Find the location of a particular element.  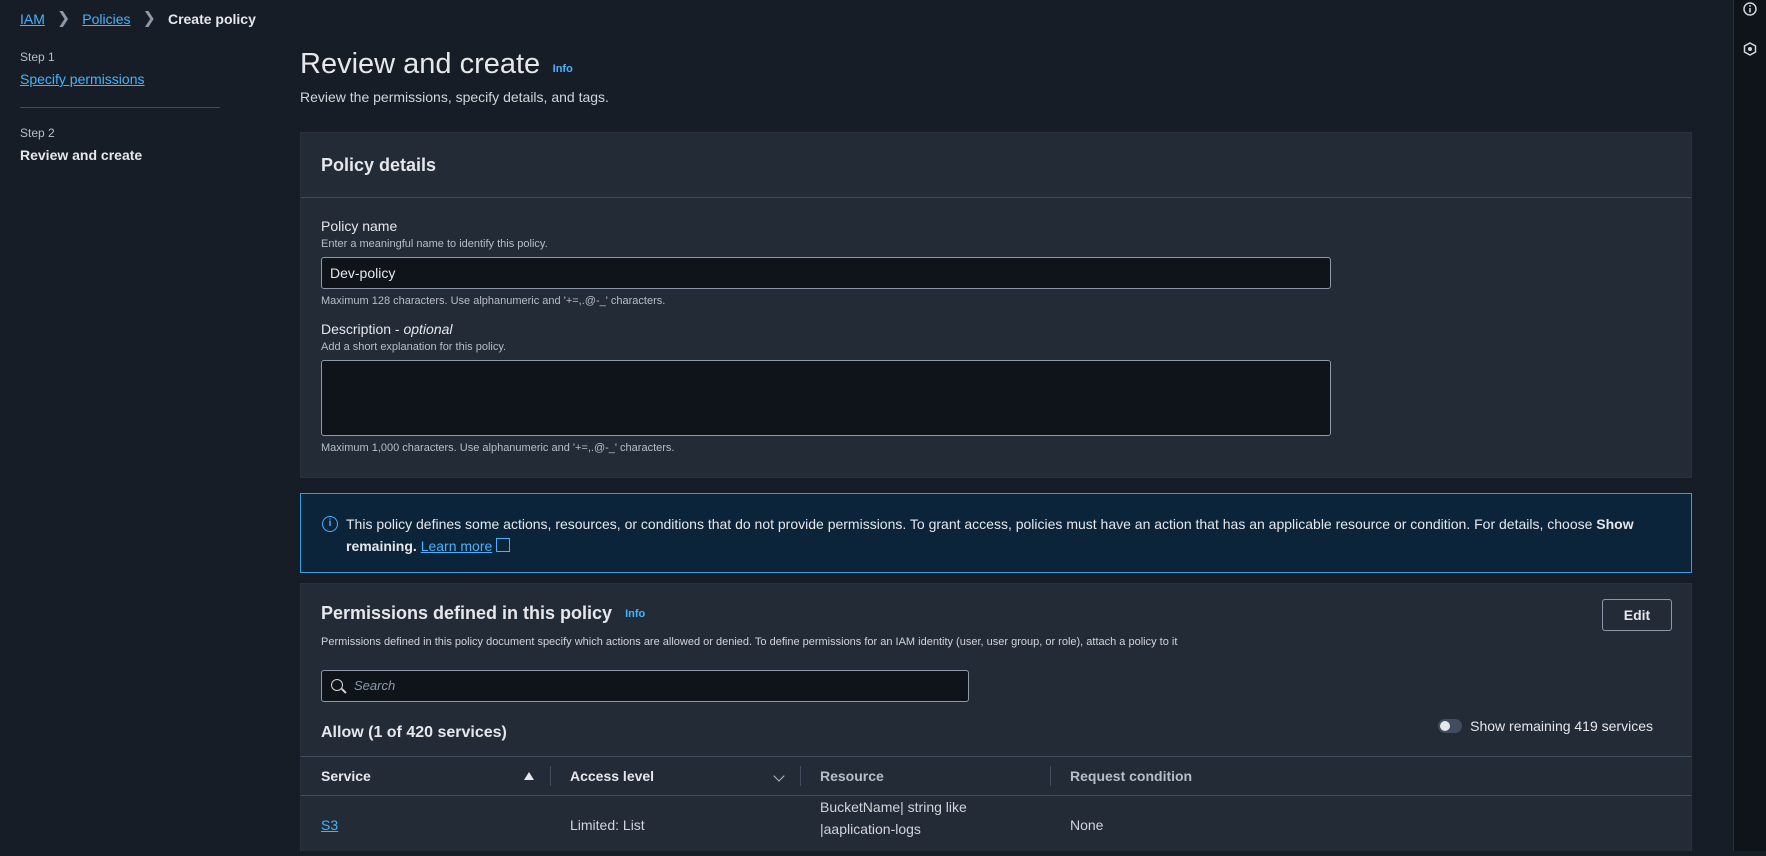

access-level-cell: Limited: List is located at coordinates (607, 825).